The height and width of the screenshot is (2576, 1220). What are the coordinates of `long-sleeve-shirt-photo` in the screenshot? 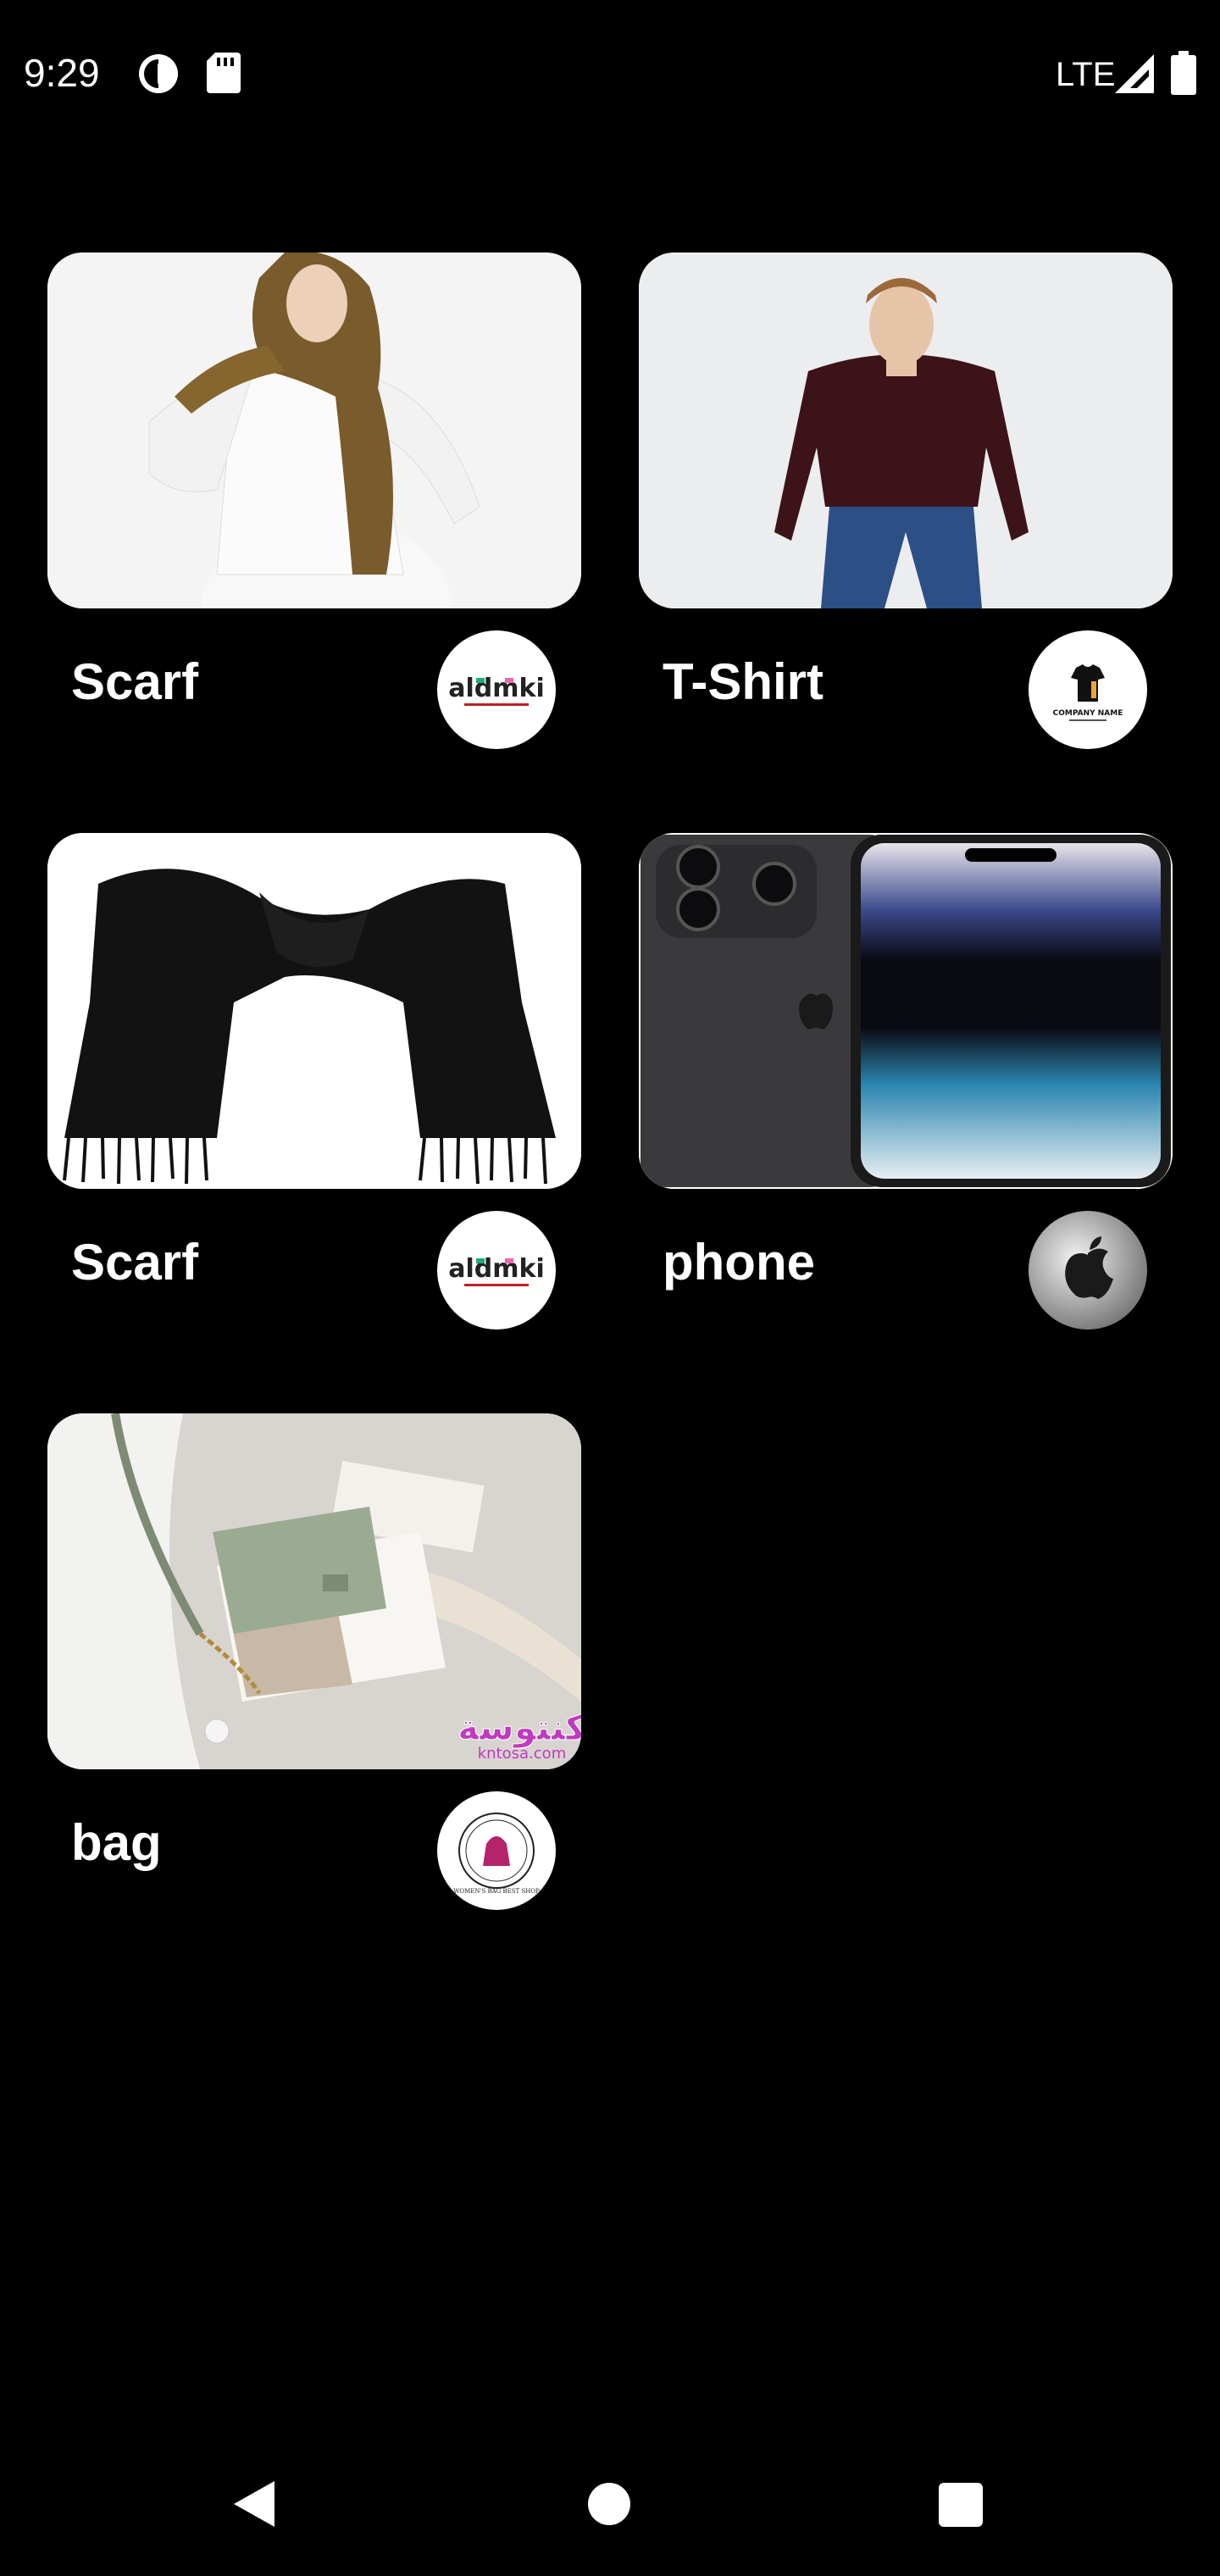 It's located at (906, 430).